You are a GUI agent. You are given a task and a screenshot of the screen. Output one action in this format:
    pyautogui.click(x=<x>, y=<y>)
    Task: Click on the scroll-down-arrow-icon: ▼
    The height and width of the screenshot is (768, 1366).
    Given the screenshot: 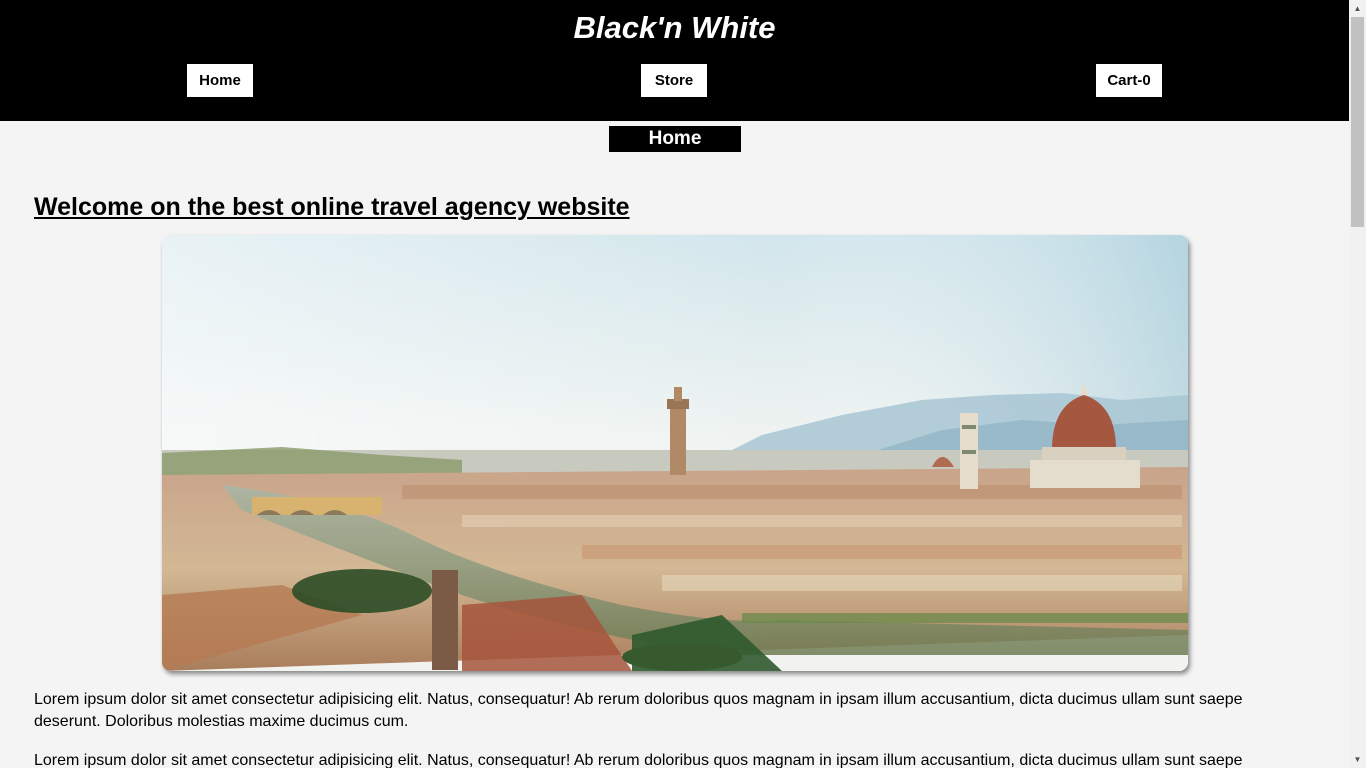 What is the action you would take?
    pyautogui.click(x=1357, y=759)
    